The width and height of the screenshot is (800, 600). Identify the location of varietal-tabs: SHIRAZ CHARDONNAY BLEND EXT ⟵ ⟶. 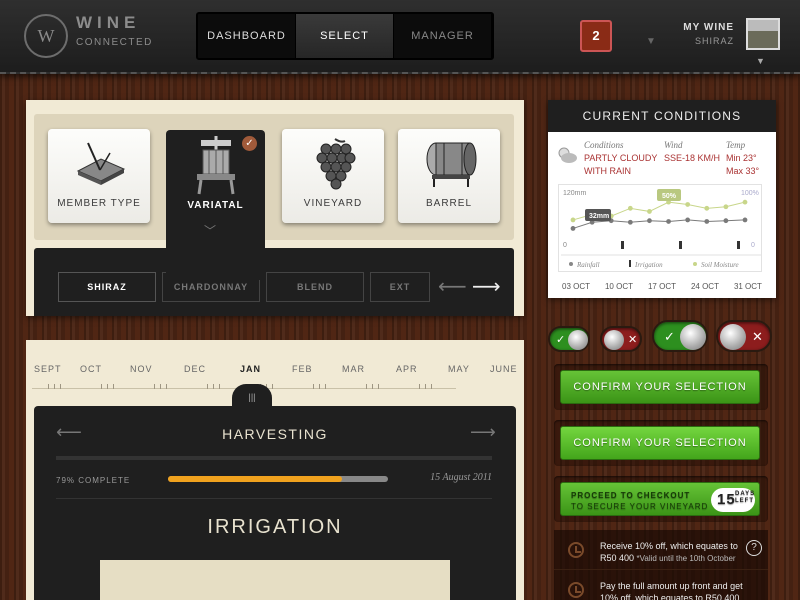
(274, 282).